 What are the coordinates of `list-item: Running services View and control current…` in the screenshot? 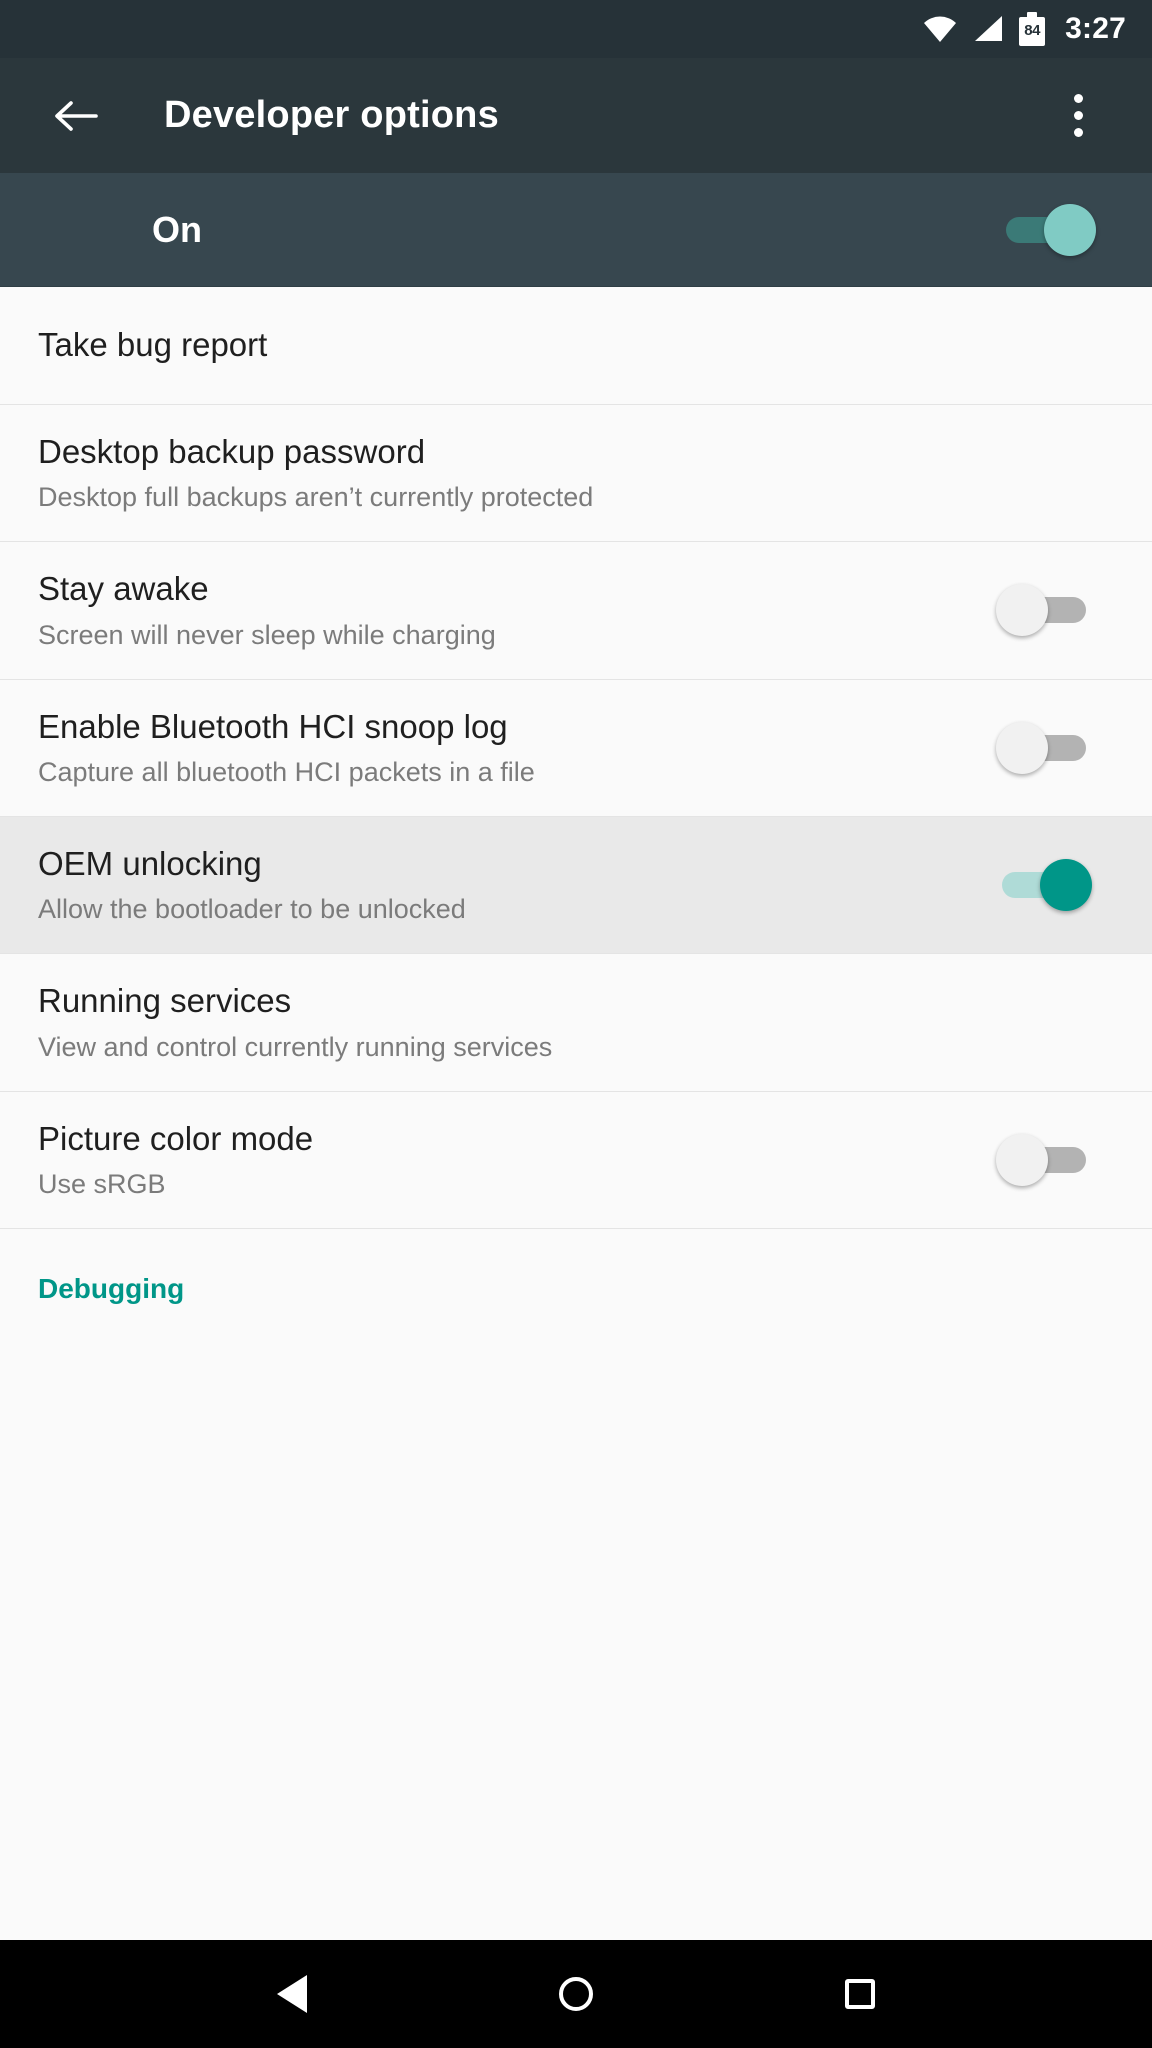 It's located at (576, 1023).